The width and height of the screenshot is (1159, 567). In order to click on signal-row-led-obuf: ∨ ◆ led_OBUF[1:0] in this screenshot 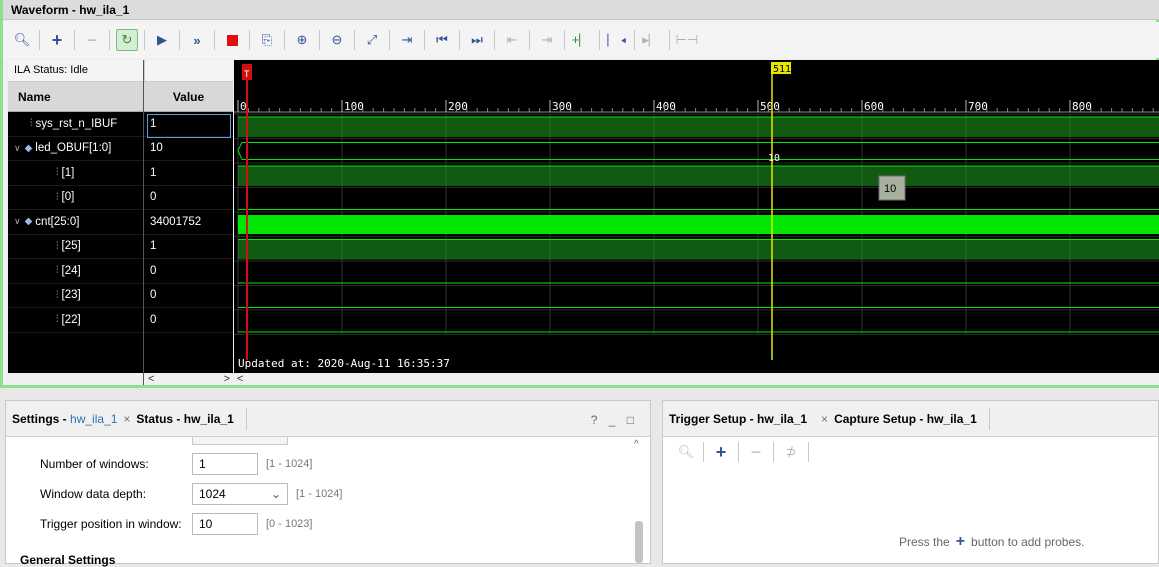, I will do `click(75, 149)`.